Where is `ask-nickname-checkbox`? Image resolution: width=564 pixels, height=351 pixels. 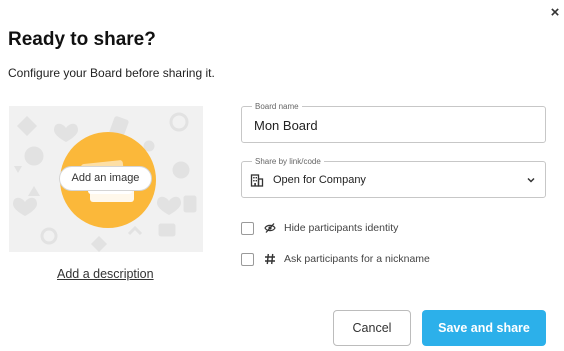 ask-nickname-checkbox is located at coordinates (247, 259).